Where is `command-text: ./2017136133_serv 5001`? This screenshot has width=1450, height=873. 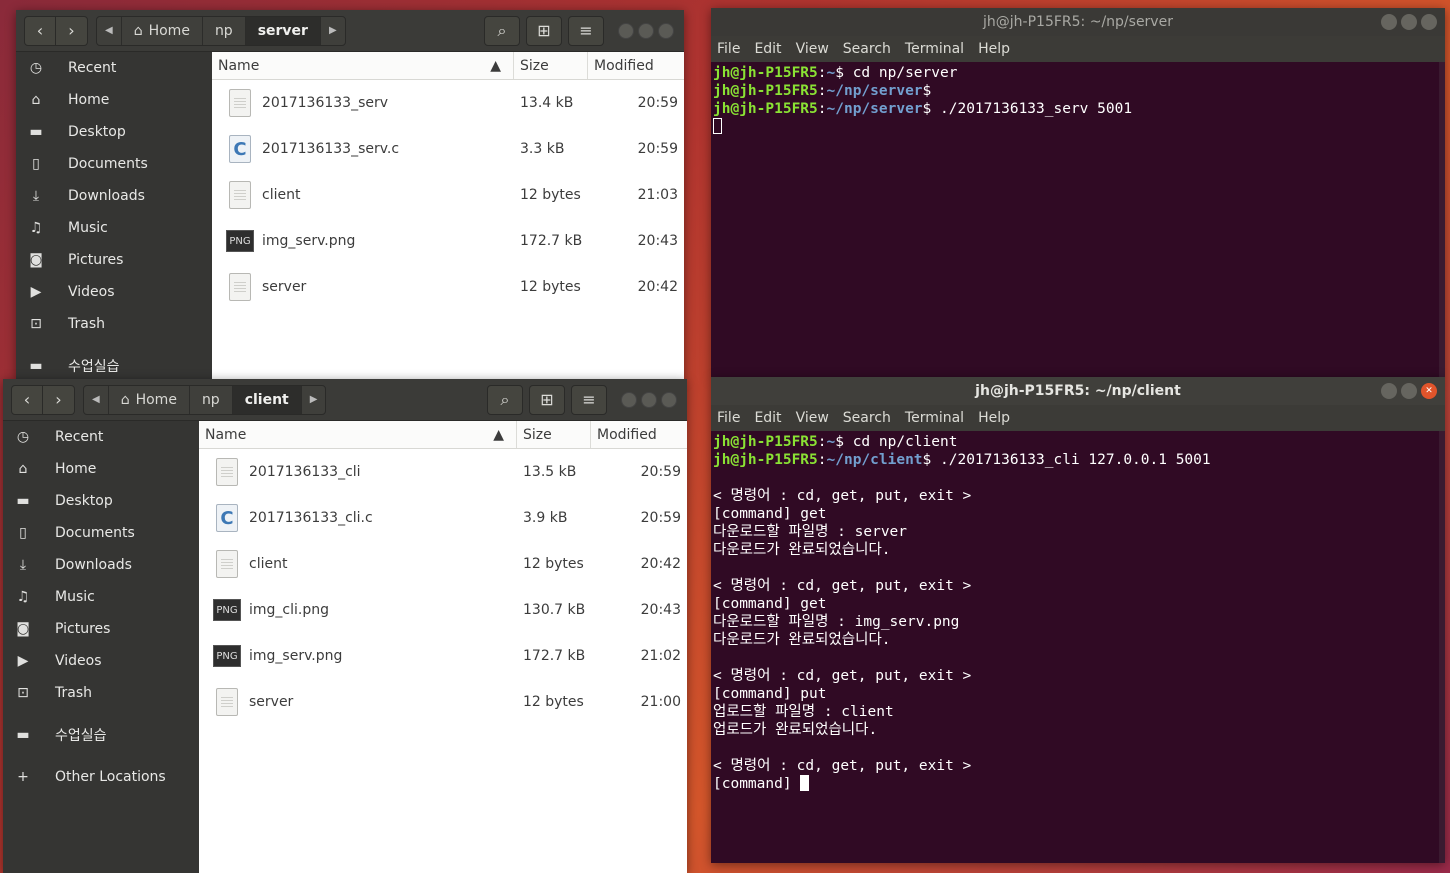 command-text: ./2017136133_serv 5001 is located at coordinates (1036, 109).